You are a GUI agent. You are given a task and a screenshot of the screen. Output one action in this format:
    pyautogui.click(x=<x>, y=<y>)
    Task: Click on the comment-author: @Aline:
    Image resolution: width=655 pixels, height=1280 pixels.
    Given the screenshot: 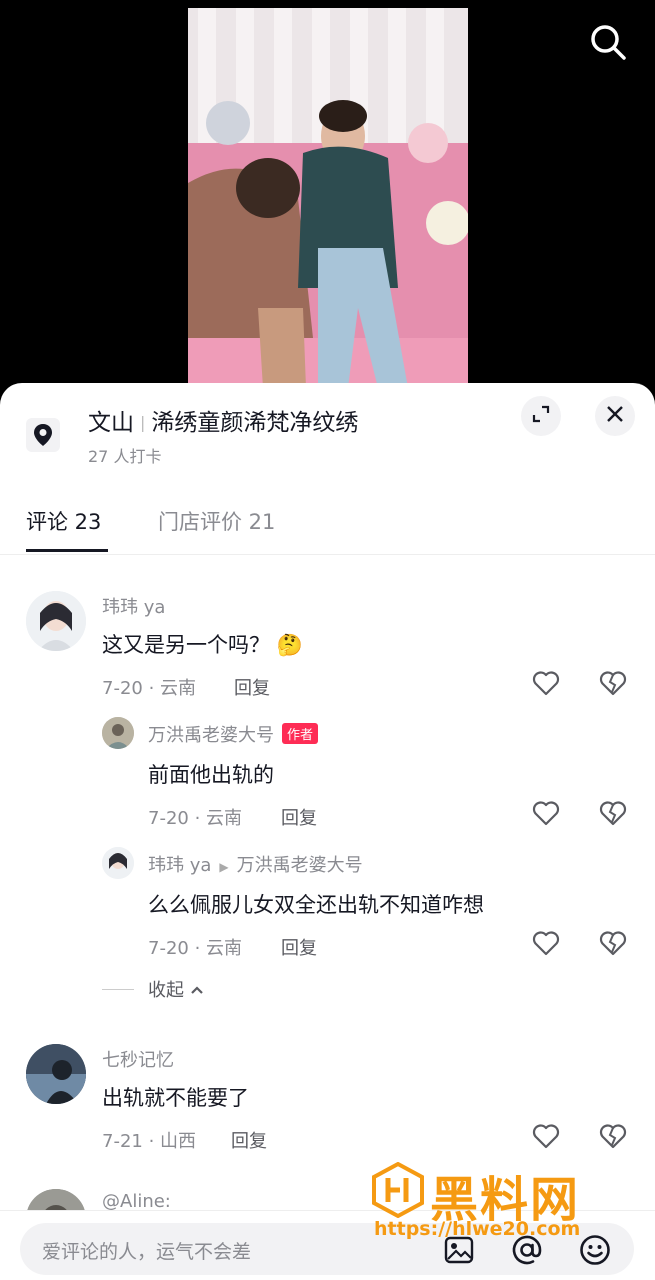 What is the action you would take?
    pyautogui.click(x=136, y=1201)
    